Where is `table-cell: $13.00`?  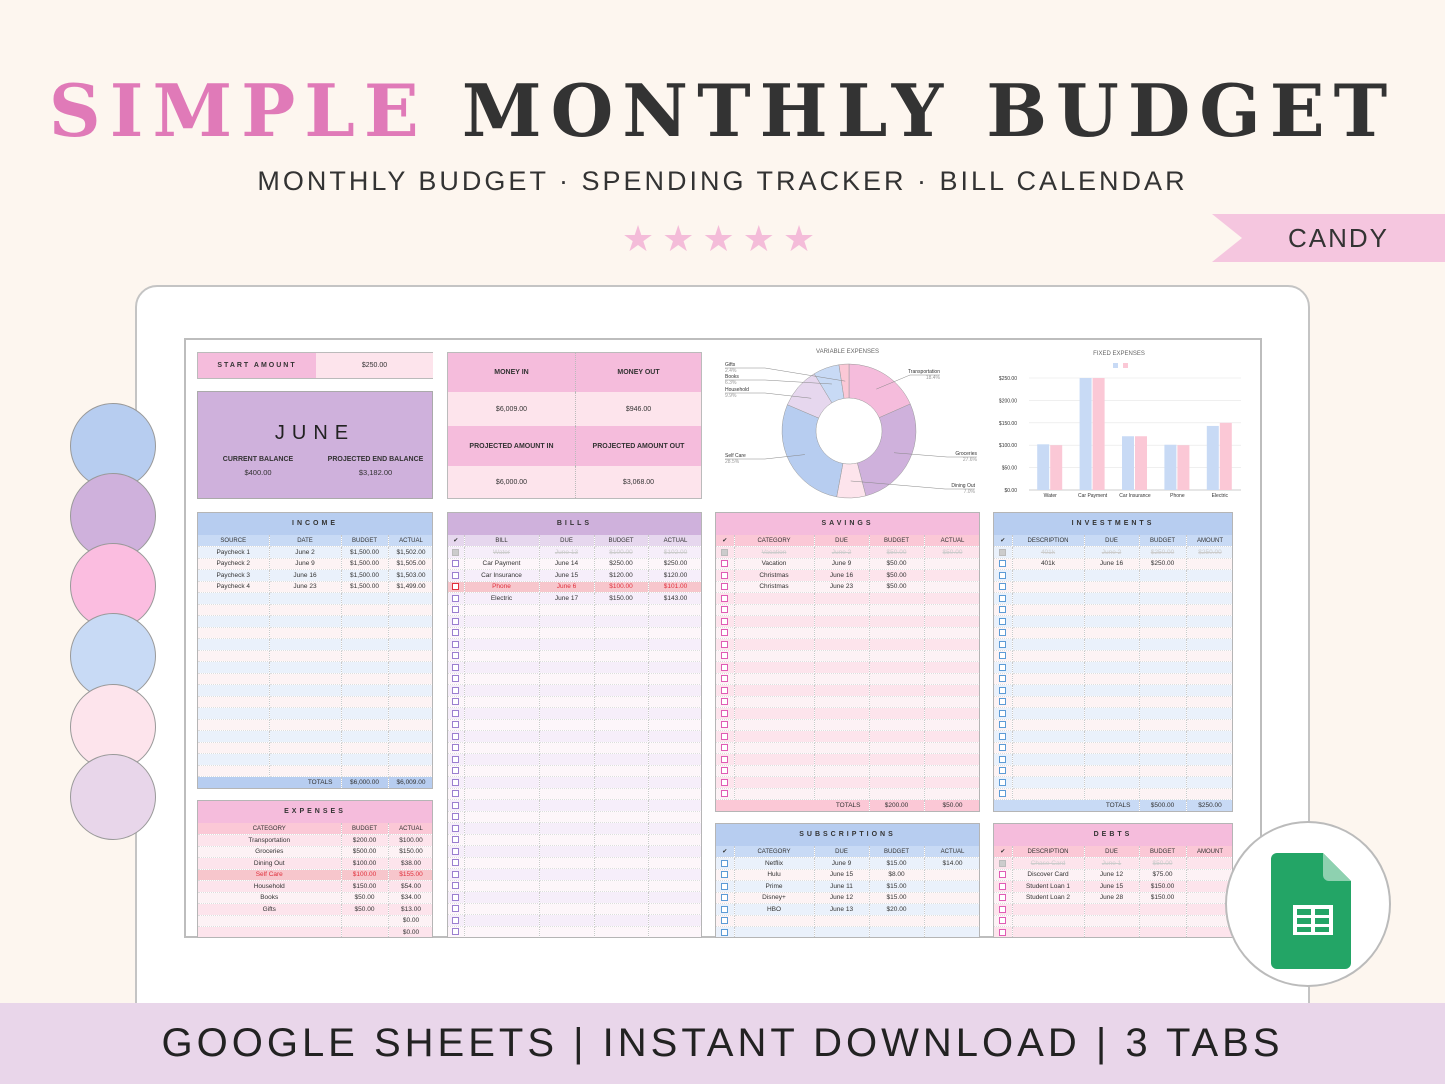 table-cell: $13.00 is located at coordinates (410, 909).